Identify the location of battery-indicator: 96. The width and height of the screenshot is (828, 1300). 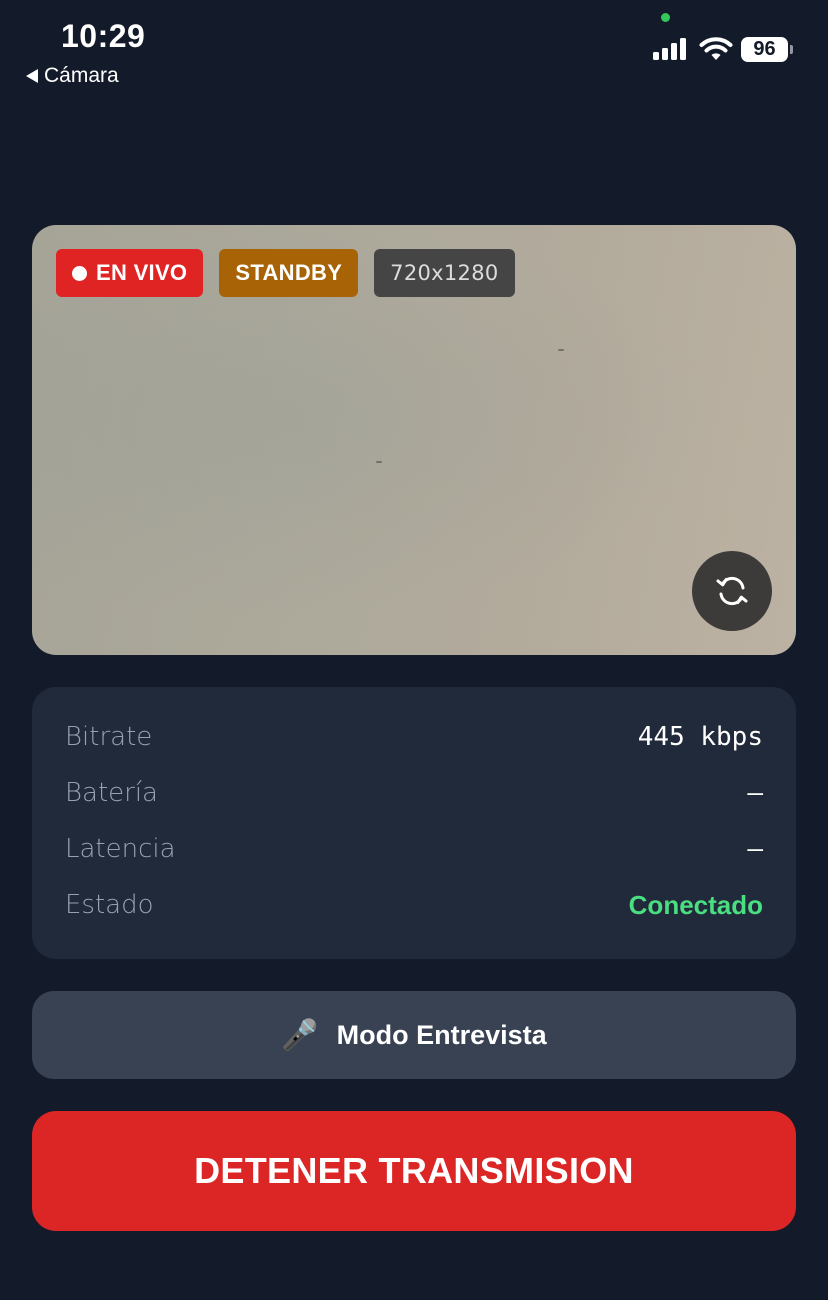
(767, 49).